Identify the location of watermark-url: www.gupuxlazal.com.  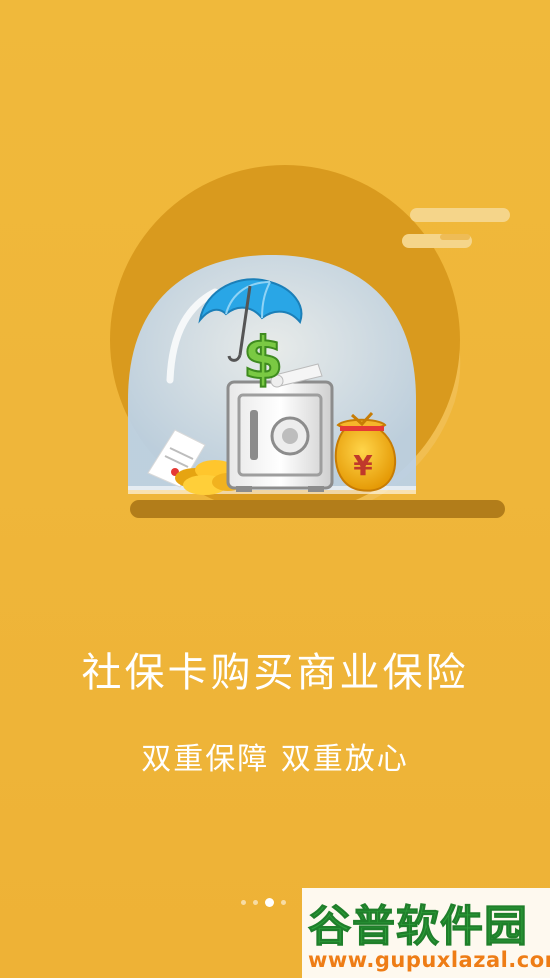
(429, 960).